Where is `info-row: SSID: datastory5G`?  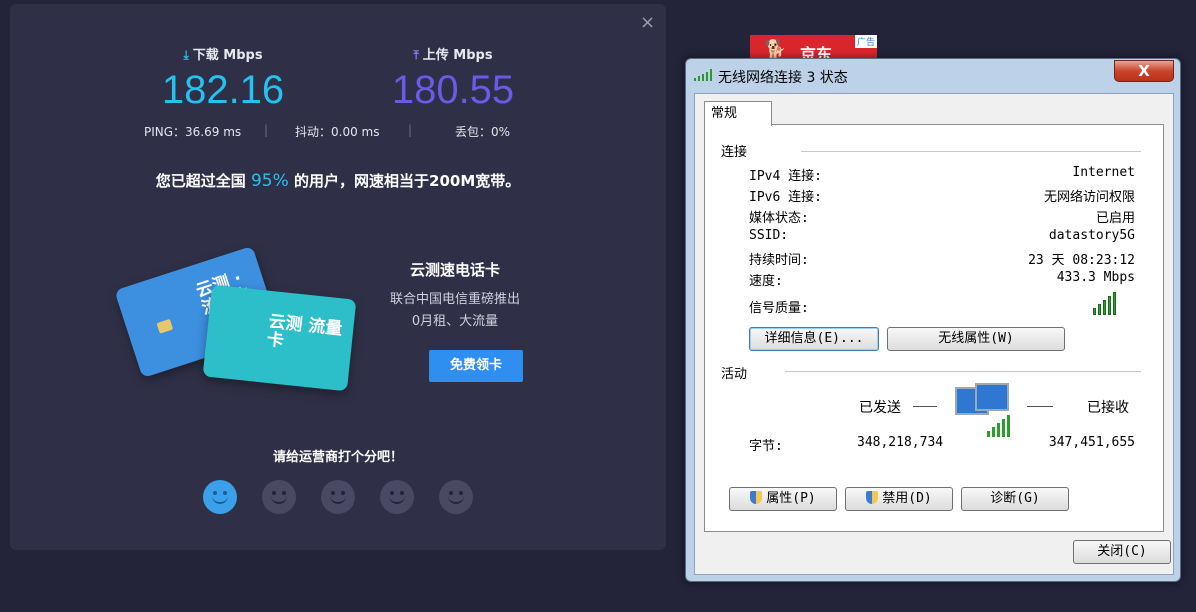 info-row: SSID: datastory5G is located at coordinates (942, 235).